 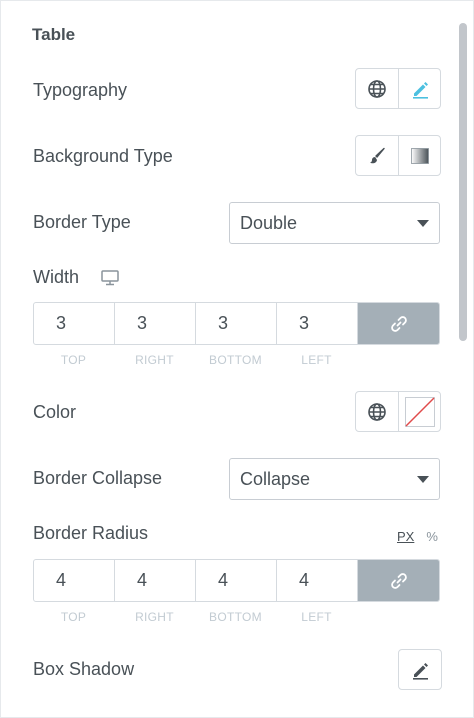 I want to click on radius-right-input: 4, so click(x=155, y=580).